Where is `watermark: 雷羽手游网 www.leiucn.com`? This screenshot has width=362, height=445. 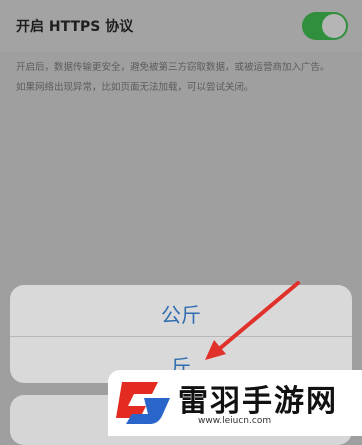
watermark: 雷羽手游网 www.leiucn.com is located at coordinates (235, 403).